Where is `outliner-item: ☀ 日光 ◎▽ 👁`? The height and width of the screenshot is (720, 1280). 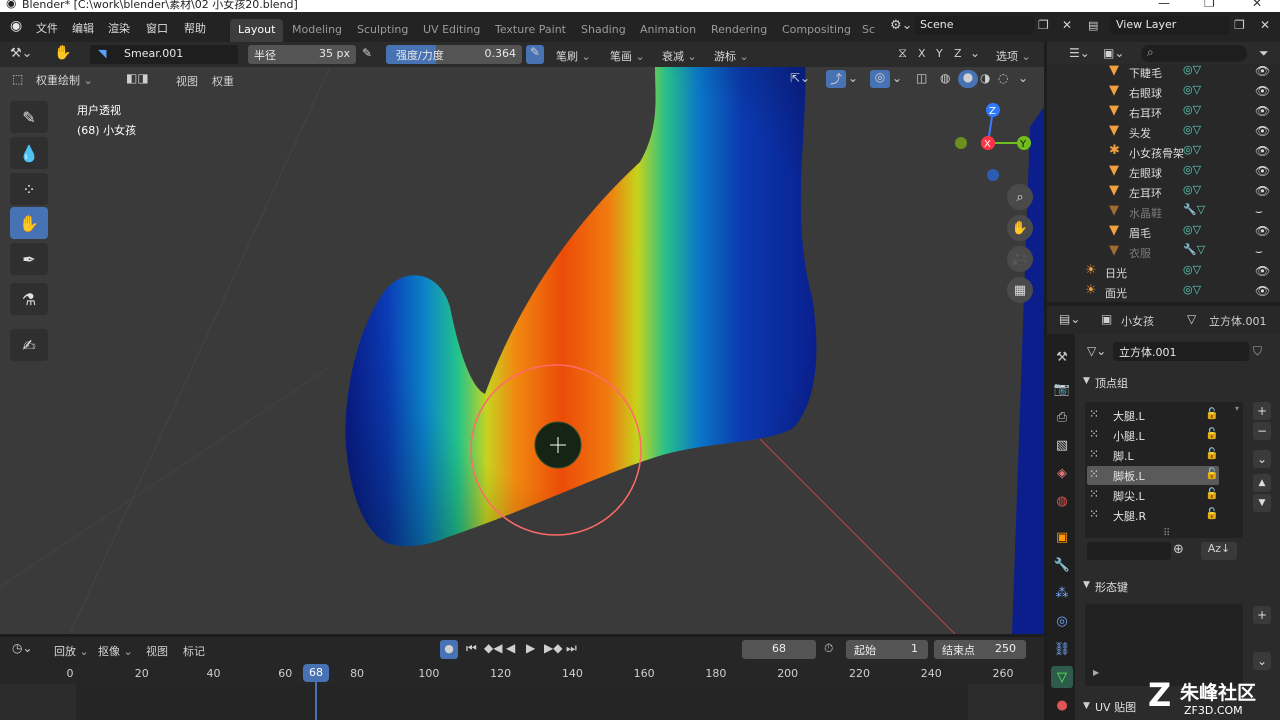 outliner-item: ☀ 日光 ◎▽ 👁 is located at coordinates (1163, 272).